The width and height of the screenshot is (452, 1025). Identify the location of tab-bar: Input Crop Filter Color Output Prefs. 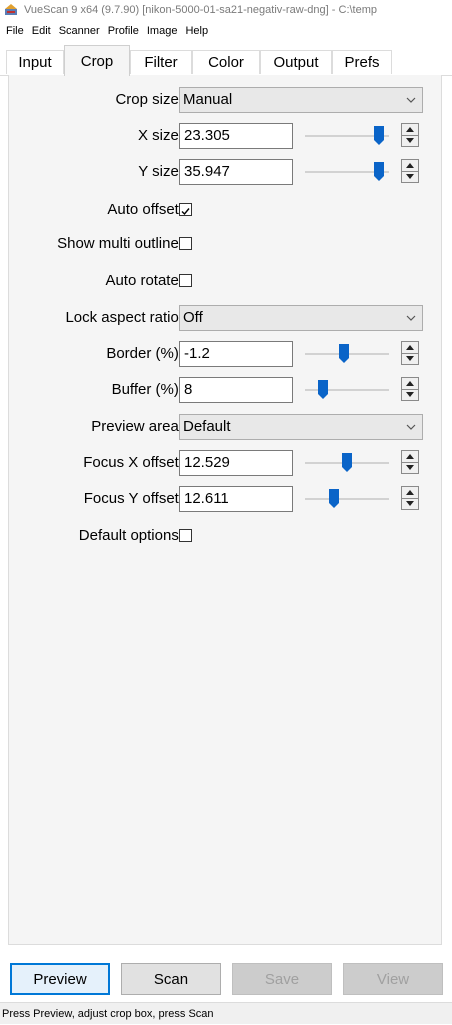
(226, 60).